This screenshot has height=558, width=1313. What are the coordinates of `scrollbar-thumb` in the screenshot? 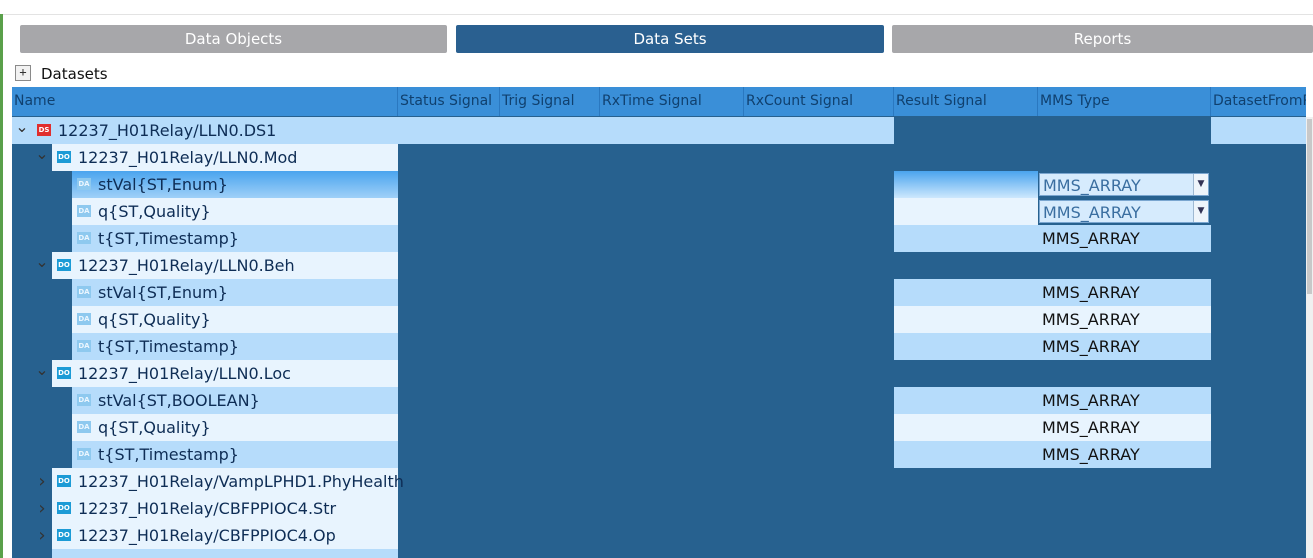 It's located at (1309, 206).